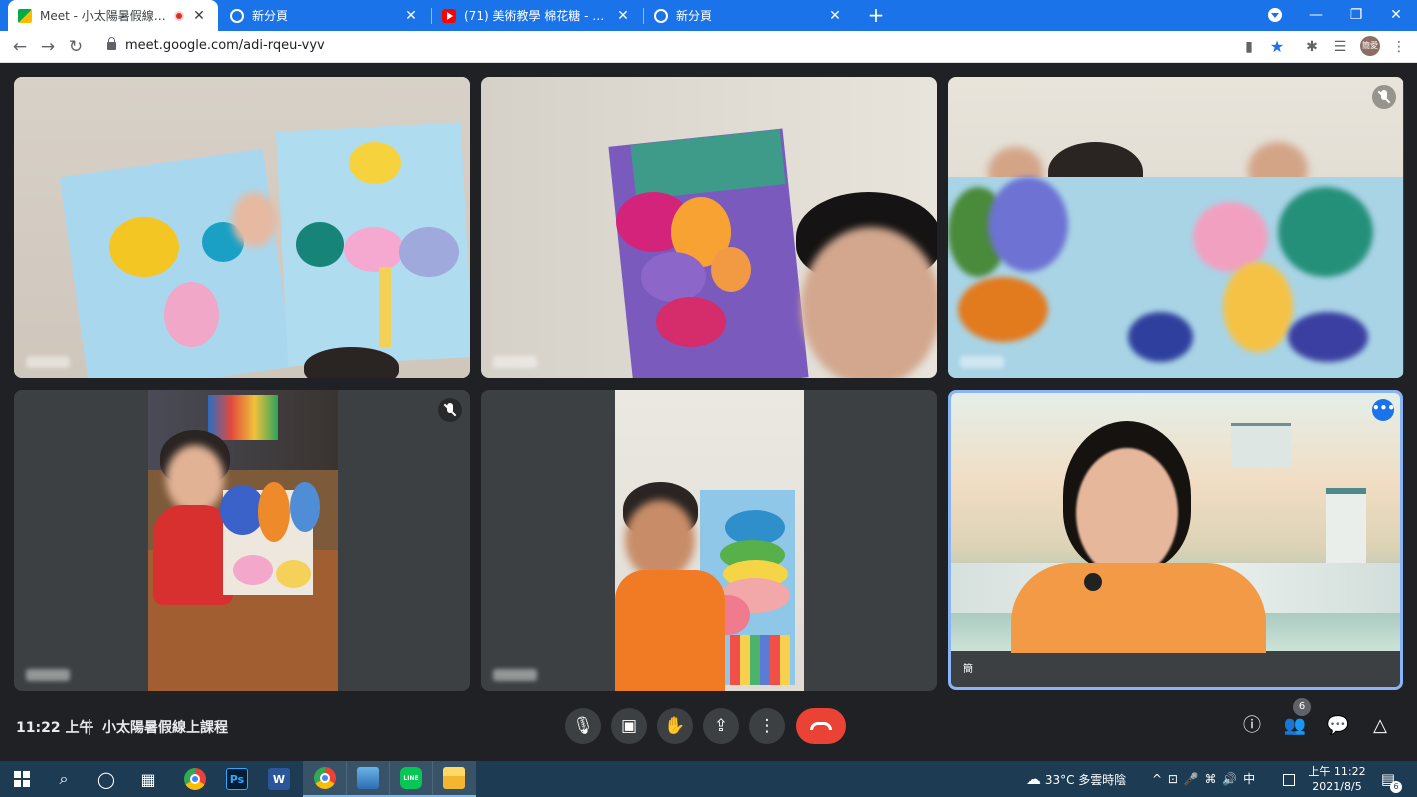  I want to click on folder-icon, so click(454, 778).